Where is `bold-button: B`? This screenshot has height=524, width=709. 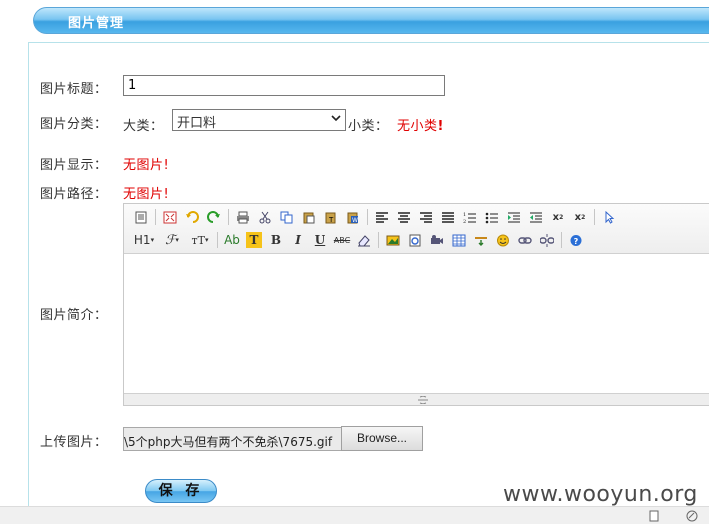
bold-button: B is located at coordinates (276, 240).